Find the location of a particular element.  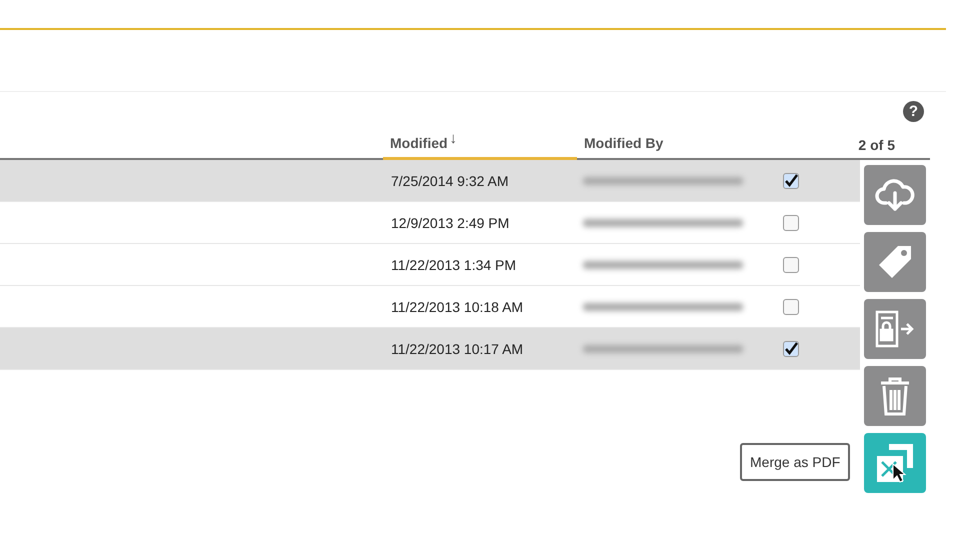

merge-button is located at coordinates (895, 463).